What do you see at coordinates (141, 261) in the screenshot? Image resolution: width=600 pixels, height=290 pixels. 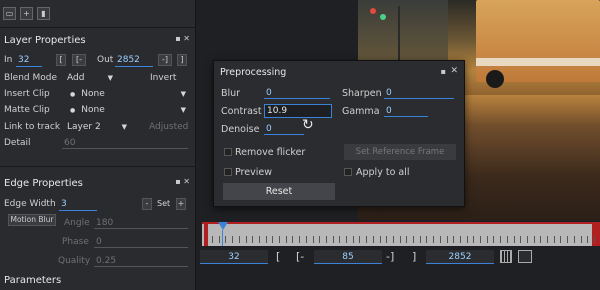 I see `quality-field: 0.25` at bounding box center [141, 261].